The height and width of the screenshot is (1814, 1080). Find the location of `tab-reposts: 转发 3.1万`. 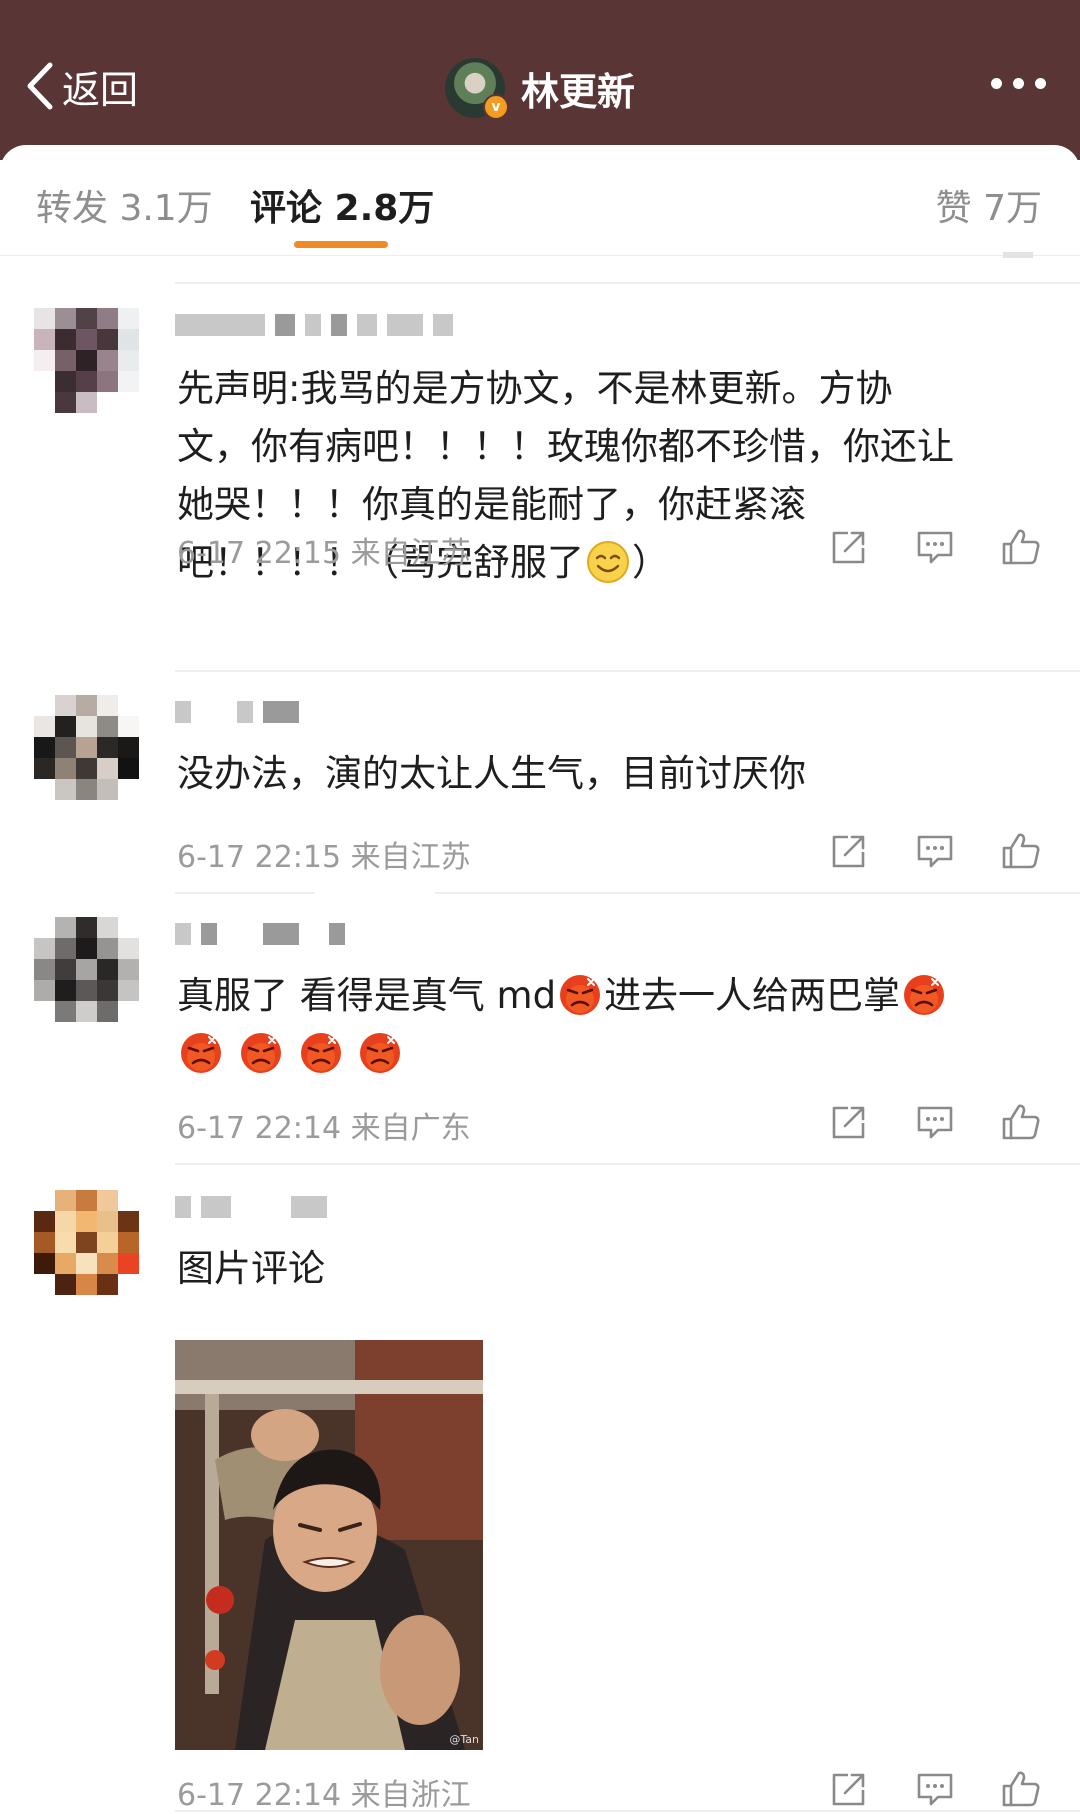

tab-reposts: 转发 3.1万 is located at coordinates (124, 205).